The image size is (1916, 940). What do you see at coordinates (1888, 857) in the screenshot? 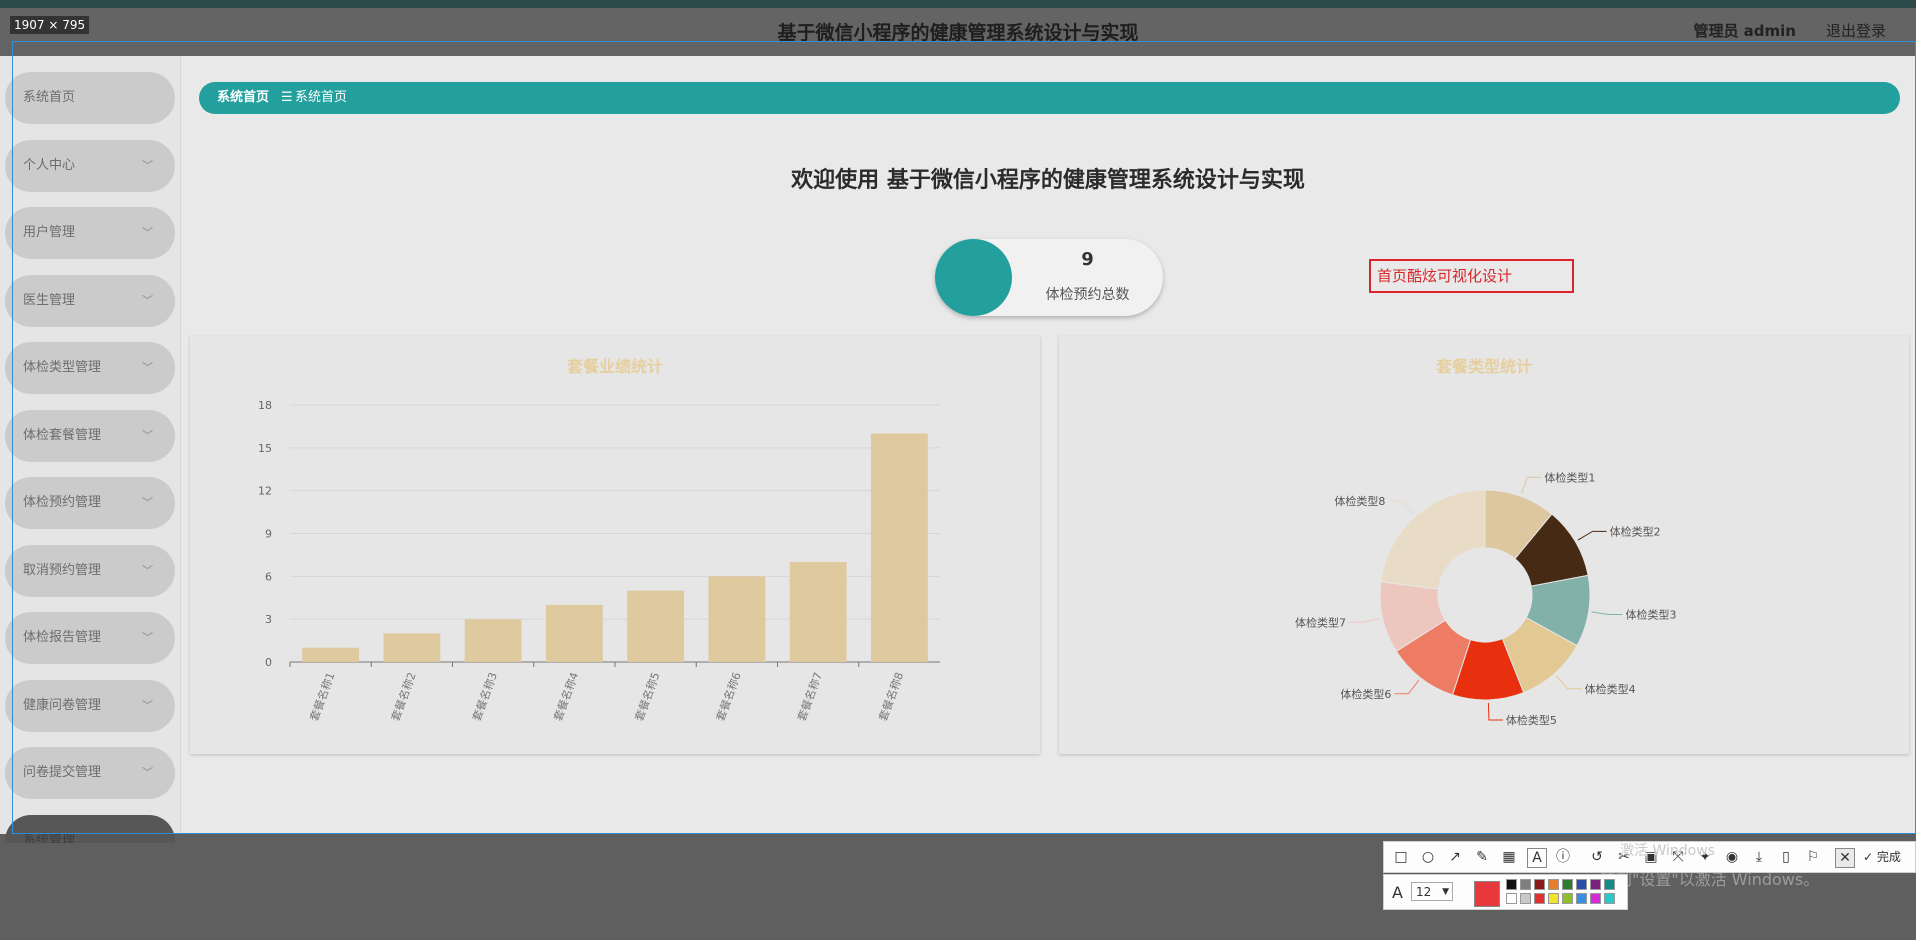
I see `done-label: 完成` at bounding box center [1888, 857].